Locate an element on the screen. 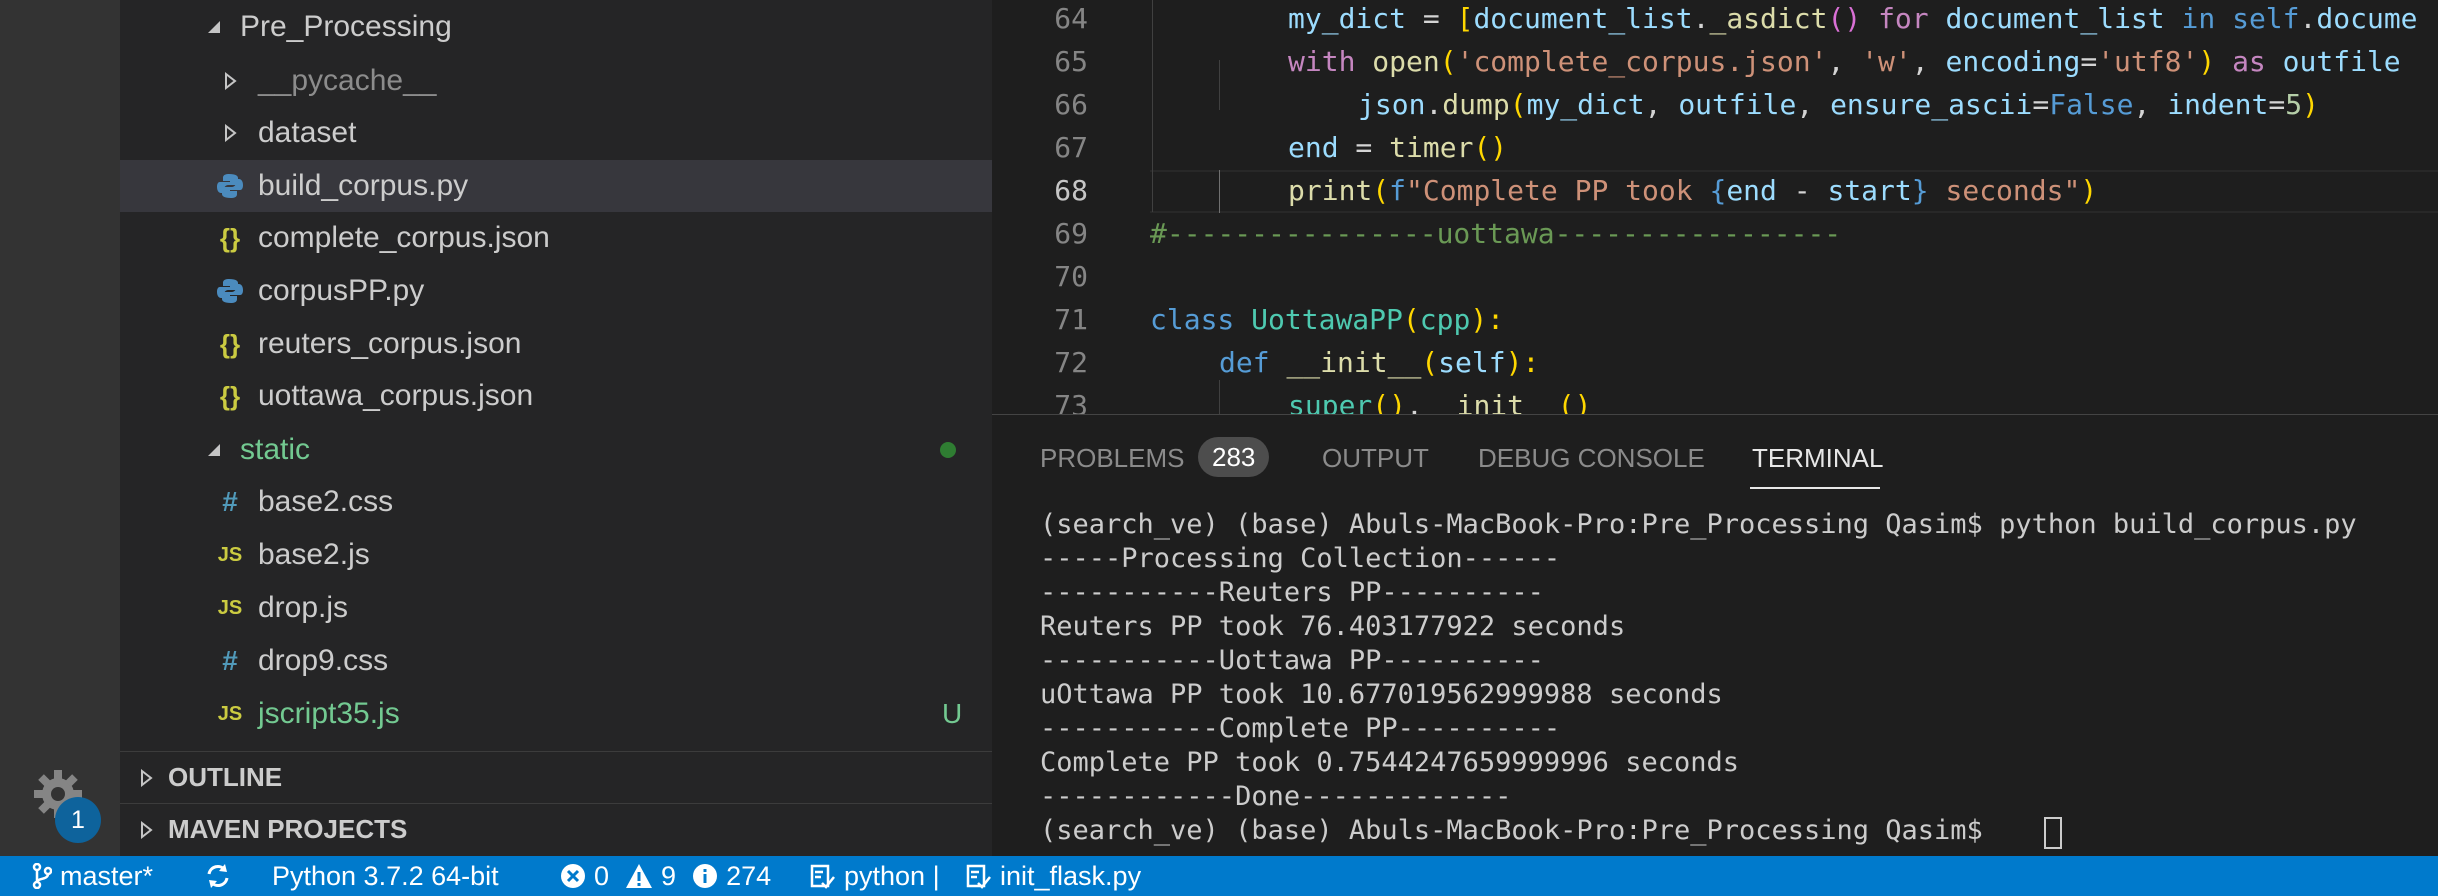 This screenshot has height=896, width=2438. code-token: () is located at coordinates (1574, 401).